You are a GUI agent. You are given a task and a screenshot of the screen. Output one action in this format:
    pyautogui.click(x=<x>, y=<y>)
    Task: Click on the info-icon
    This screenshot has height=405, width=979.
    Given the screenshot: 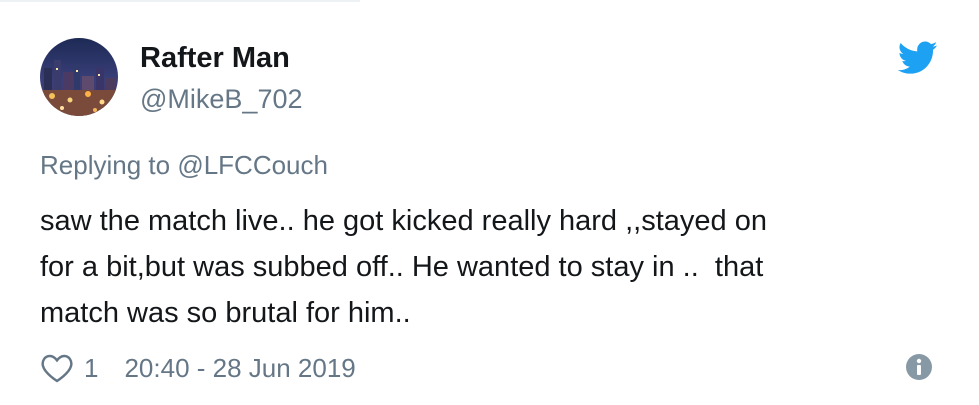 What is the action you would take?
    pyautogui.click(x=919, y=367)
    